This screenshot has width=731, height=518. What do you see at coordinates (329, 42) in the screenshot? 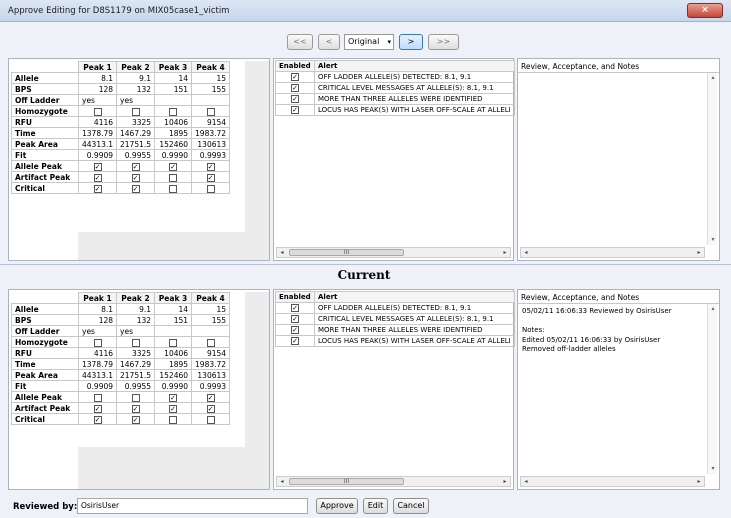
I see `previous-button: <` at bounding box center [329, 42].